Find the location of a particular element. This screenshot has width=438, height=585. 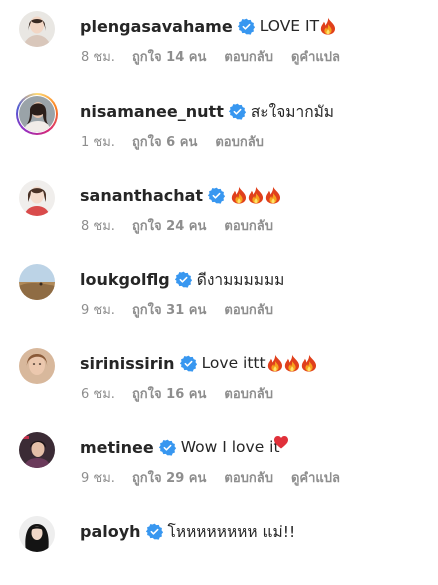

comment-line: sirinissirin Love ittt is located at coordinates (198, 363).